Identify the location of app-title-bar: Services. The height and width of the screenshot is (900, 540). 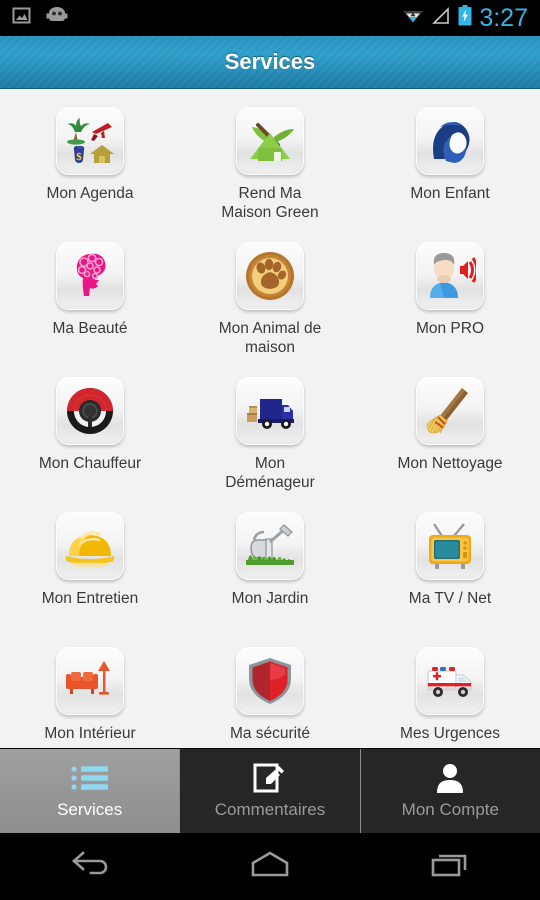
(270, 62).